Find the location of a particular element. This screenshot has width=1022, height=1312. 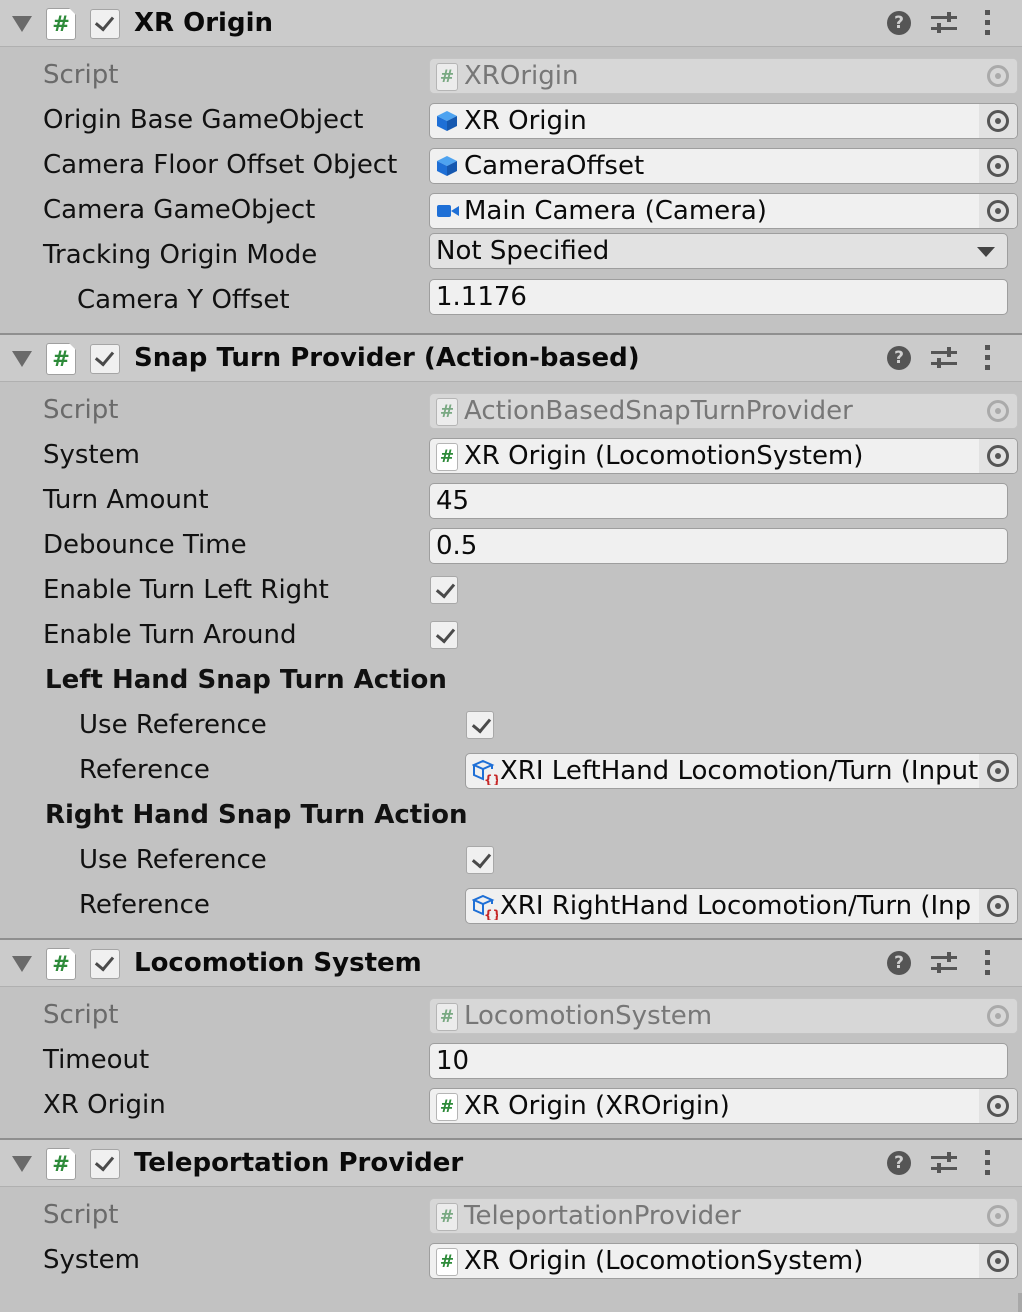

enable-turn-left-right-checkbox is located at coordinates (444, 590).